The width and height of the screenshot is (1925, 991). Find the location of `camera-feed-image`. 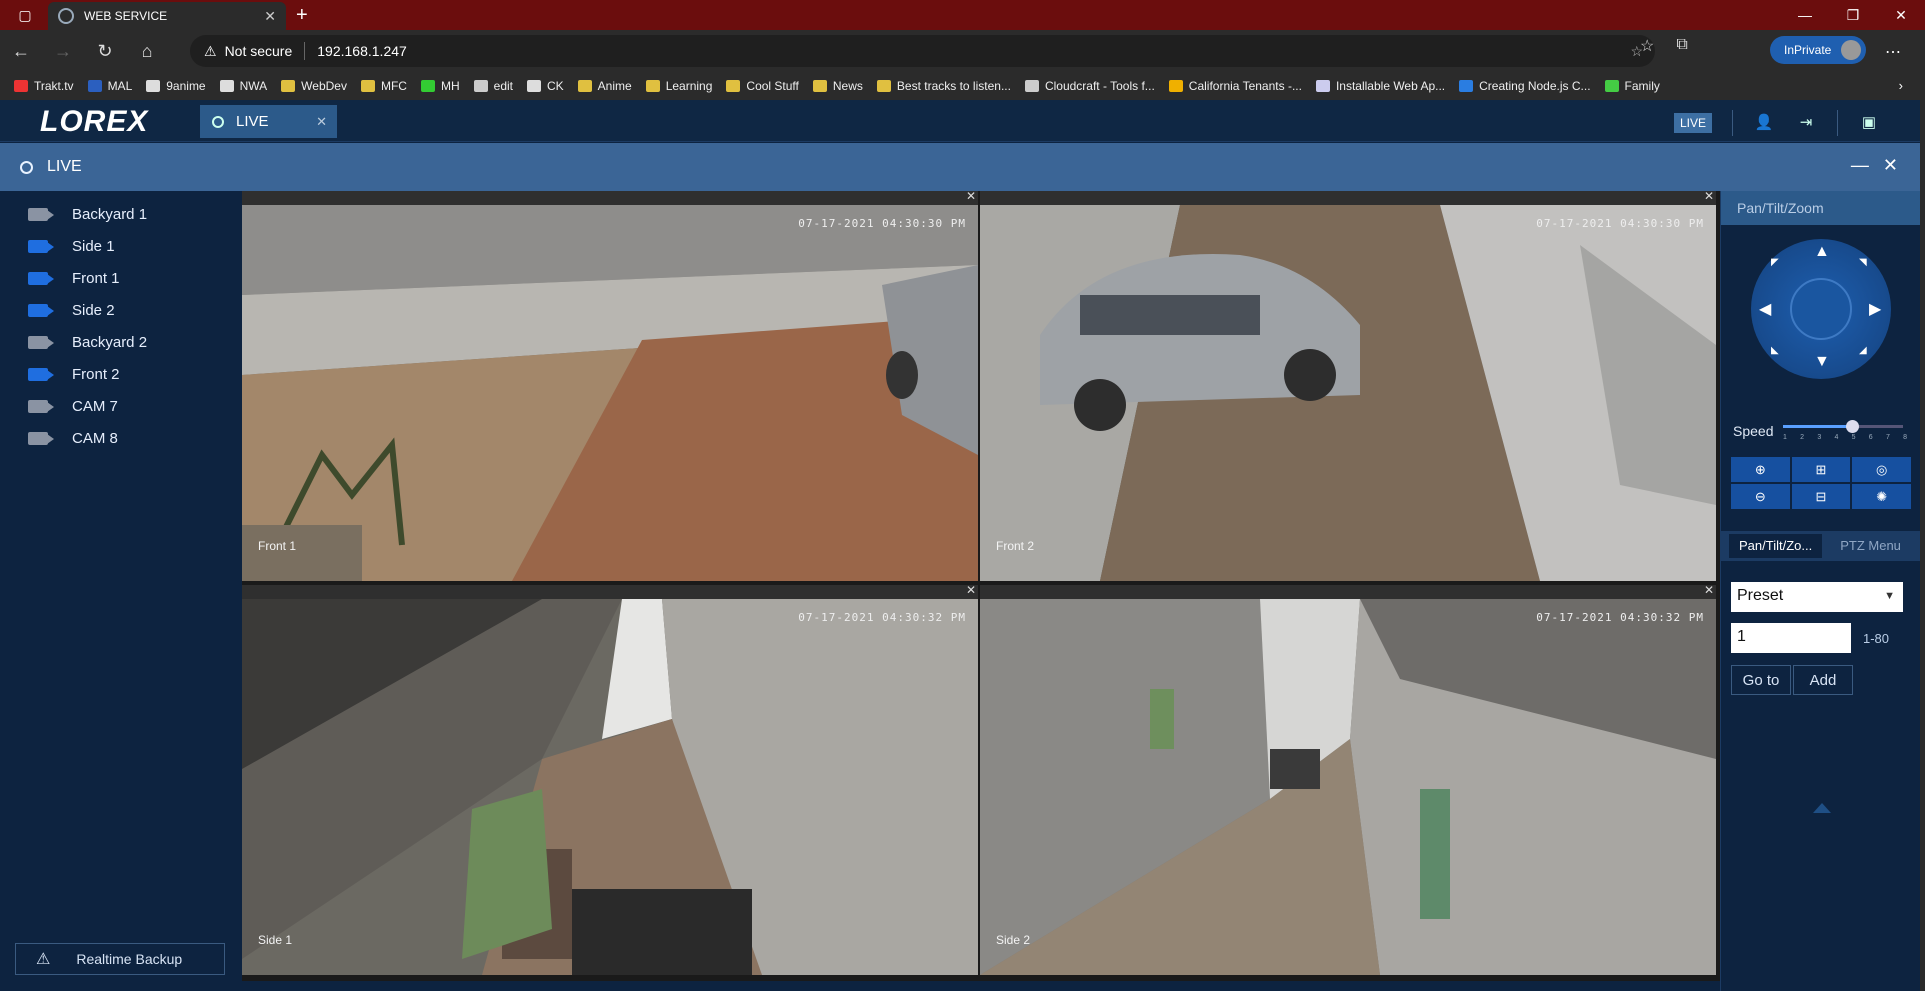

camera-feed-image is located at coordinates (610, 787).